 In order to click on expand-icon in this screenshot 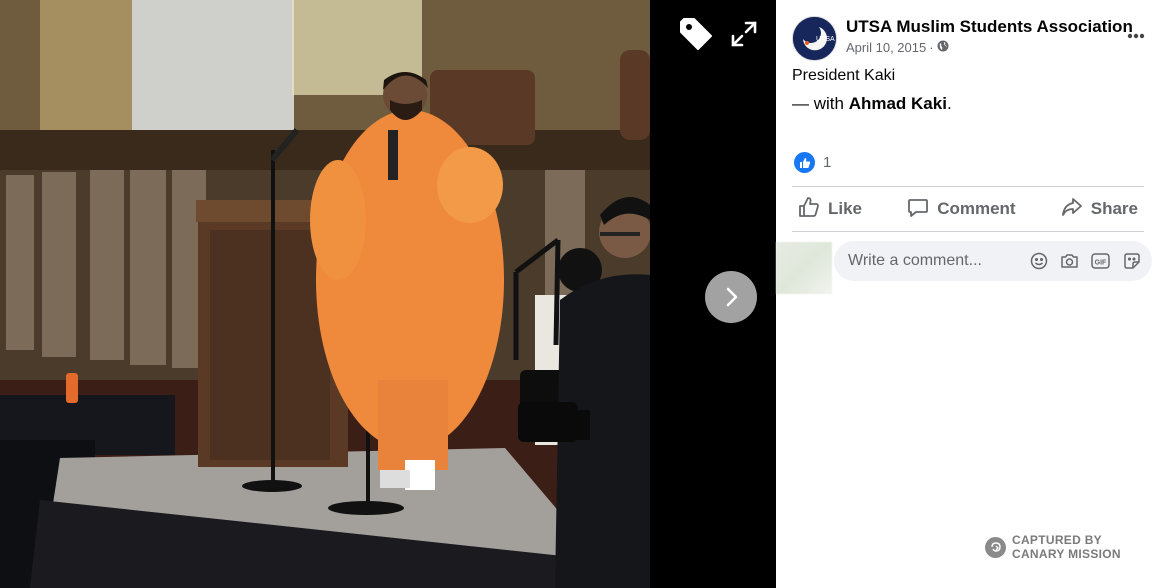, I will do `click(744, 34)`.